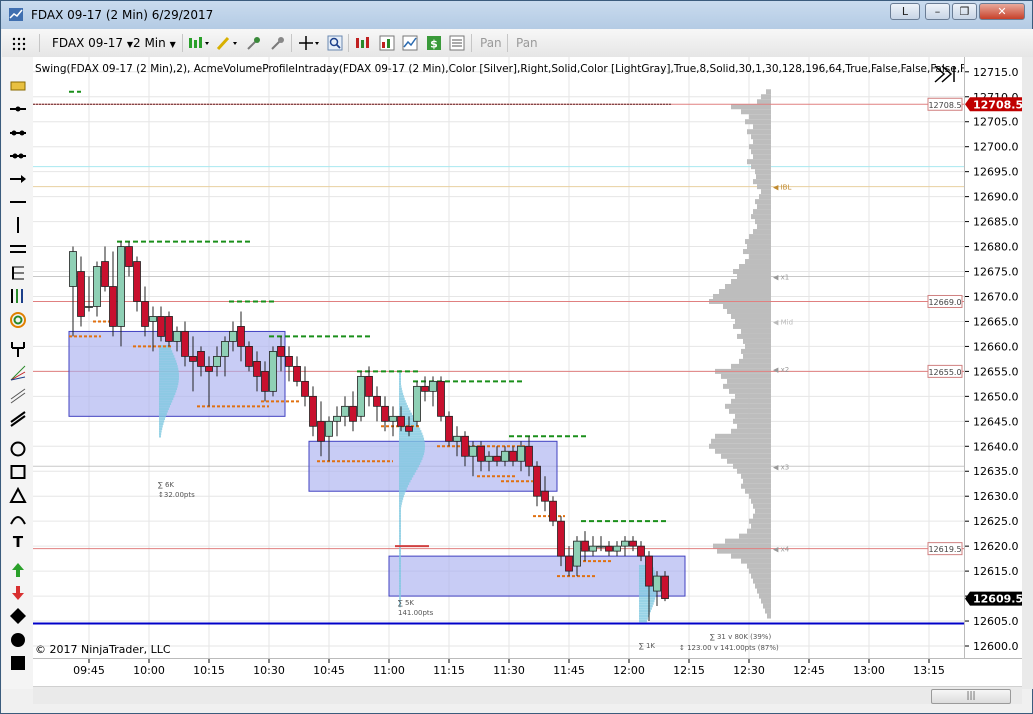 This screenshot has width=1033, height=714. I want to click on square-icon, so click(18, 663).